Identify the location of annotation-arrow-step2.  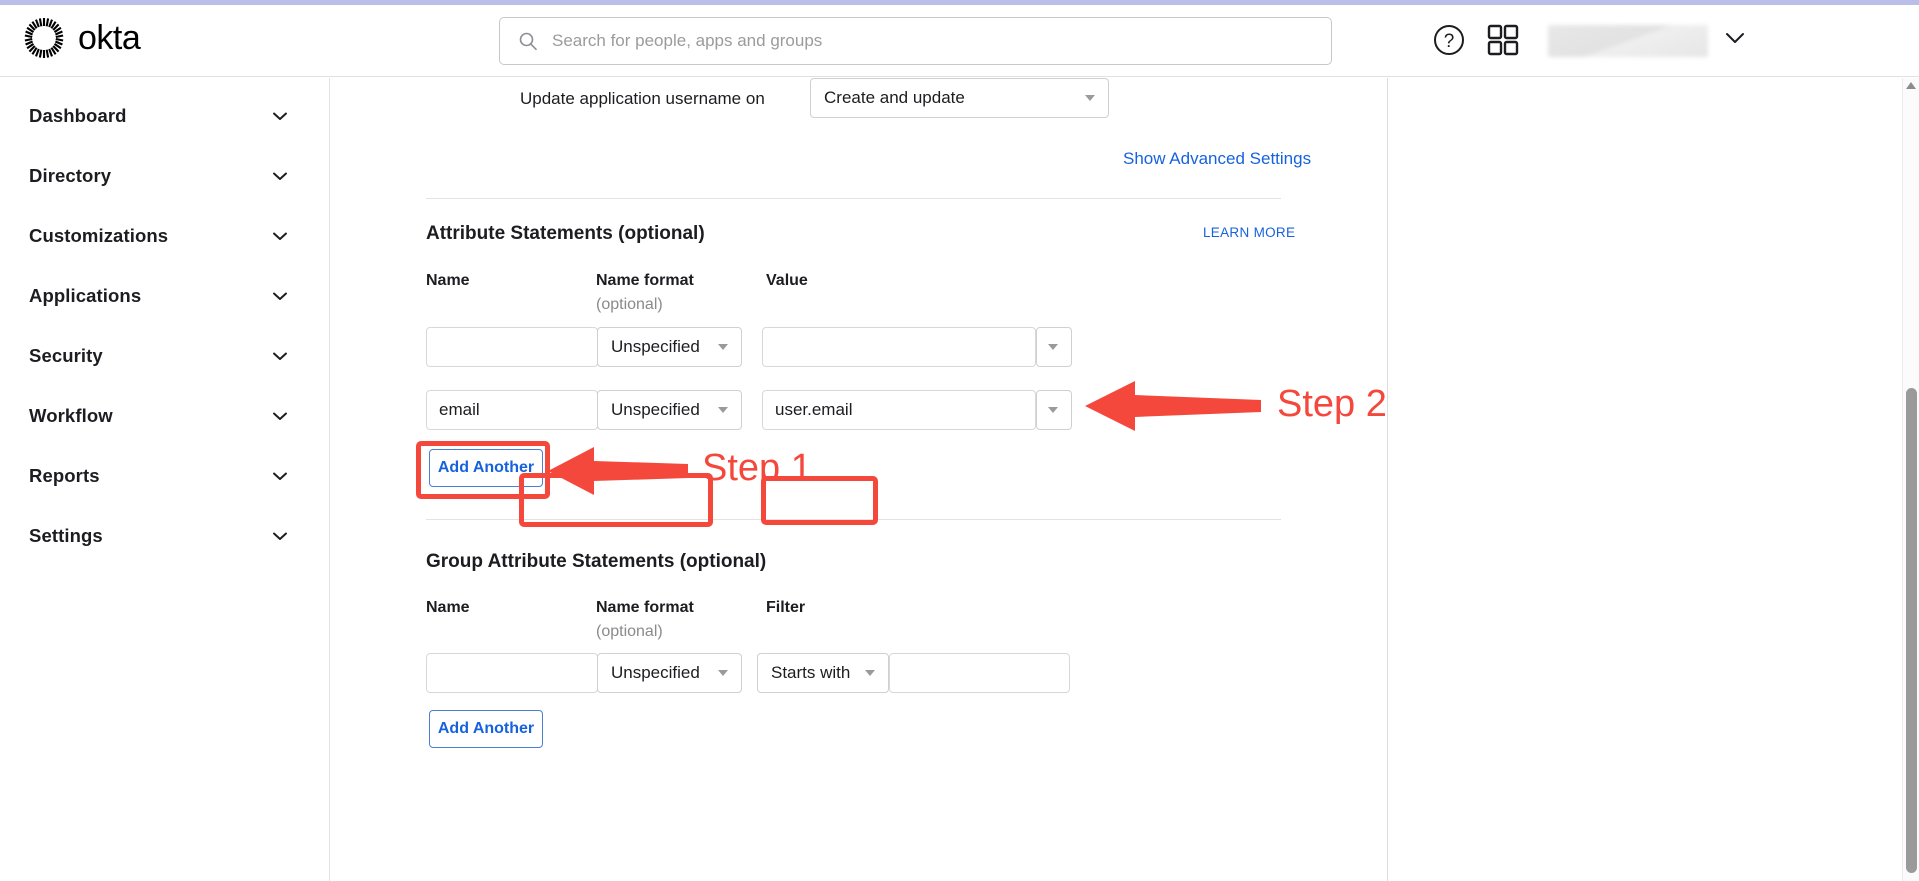
(1173, 406).